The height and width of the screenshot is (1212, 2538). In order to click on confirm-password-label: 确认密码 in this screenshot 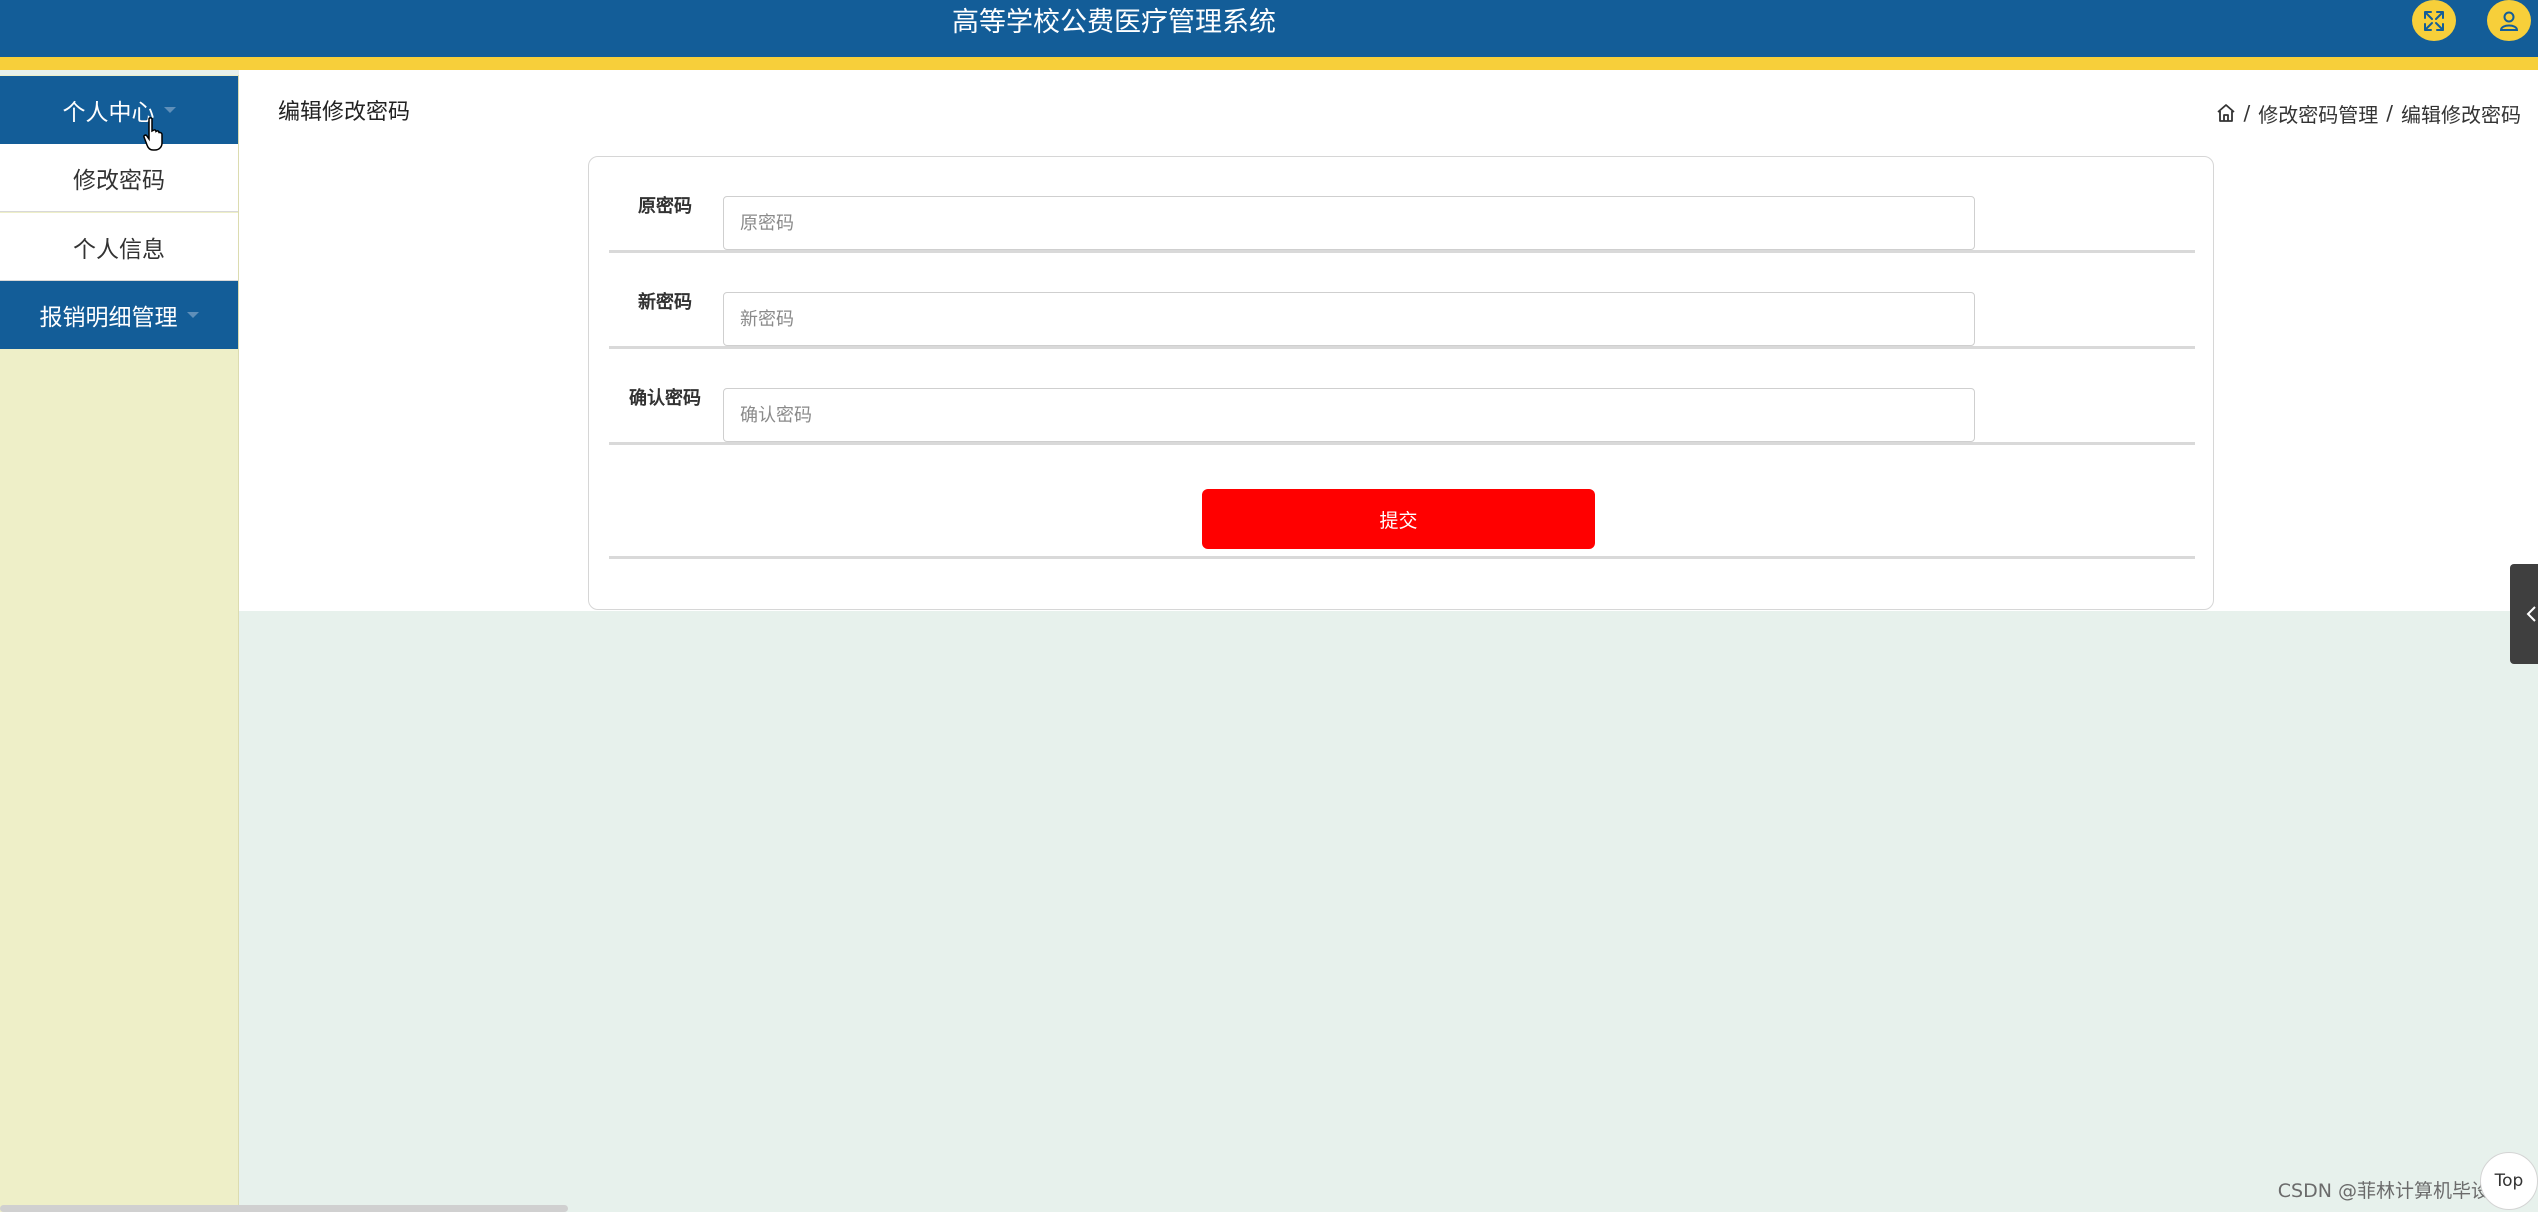, I will do `click(665, 398)`.